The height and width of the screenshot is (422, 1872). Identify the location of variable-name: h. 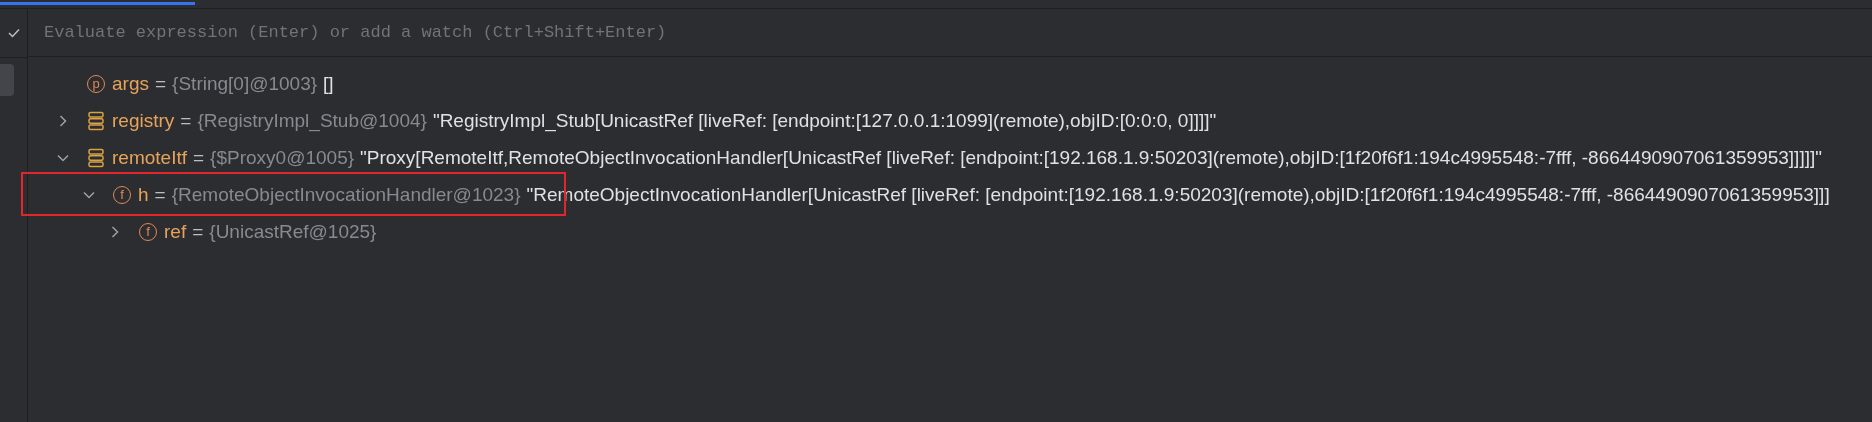
(143, 194).